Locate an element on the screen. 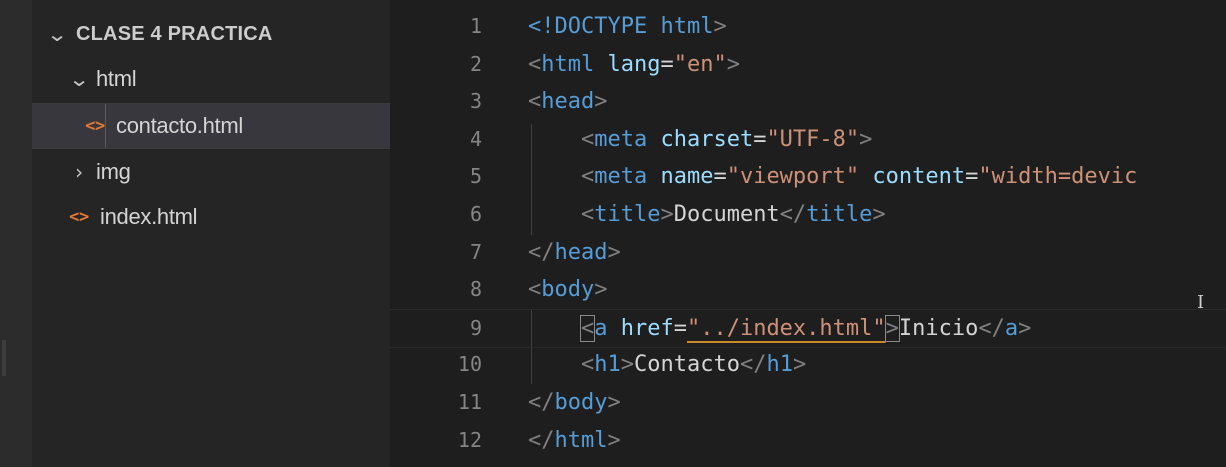  code-content: <h1>Contacto</h1> is located at coordinates (667, 364).